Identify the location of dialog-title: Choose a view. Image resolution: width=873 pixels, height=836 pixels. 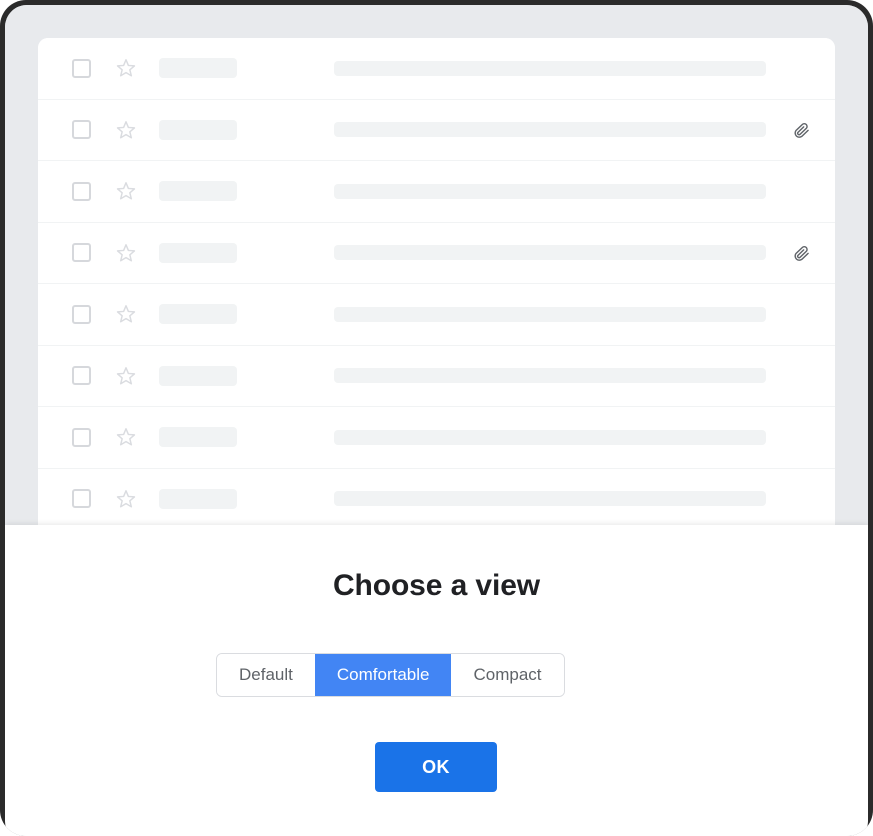
(436, 585).